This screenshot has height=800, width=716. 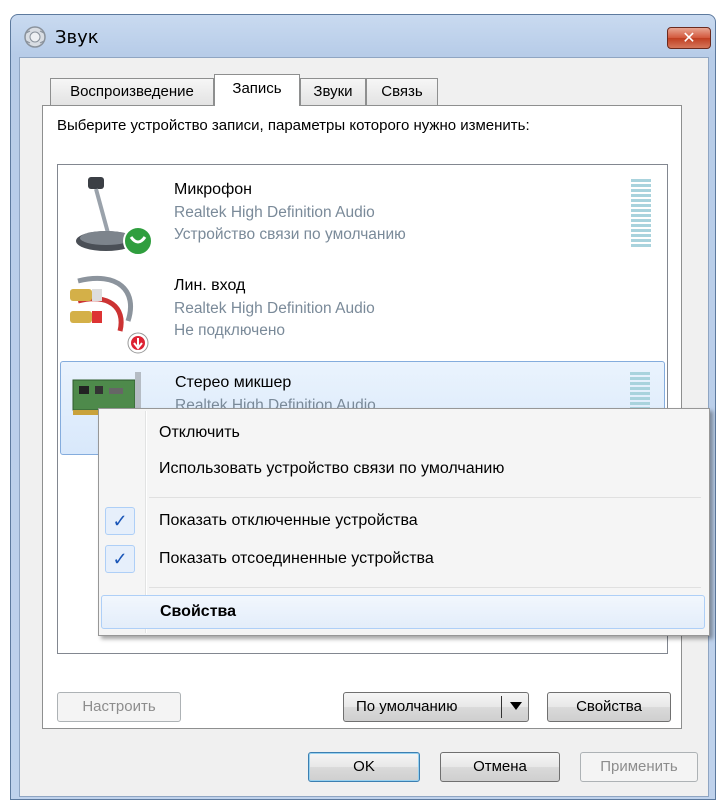 I want to click on tab-label: Связь, so click(x=402, y=91).